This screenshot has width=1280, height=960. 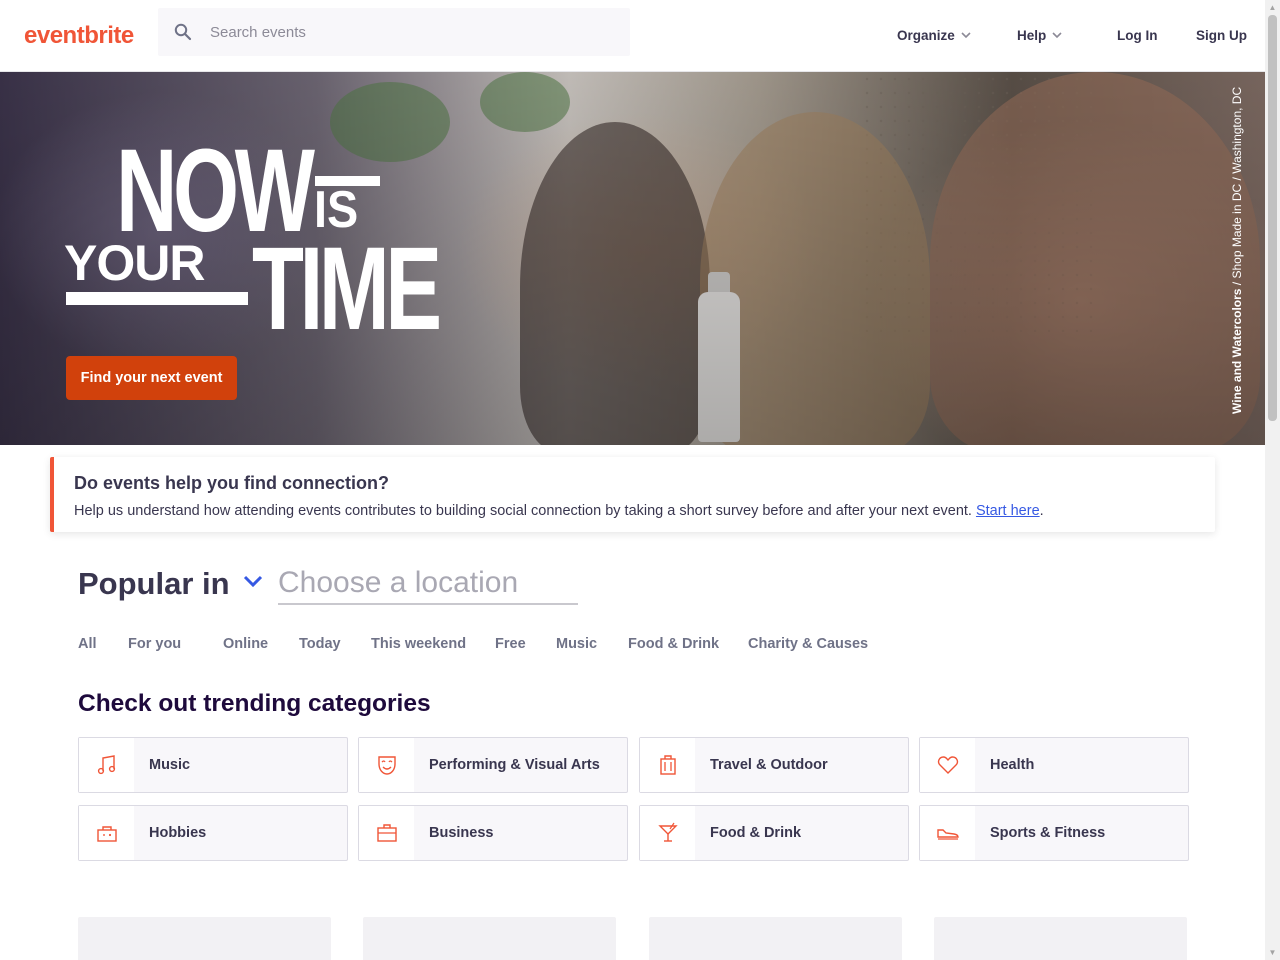 What do you see at coordinates (106, 833) in the screenshot?
I see `hobbies-icon` at bounding box center [106, 833].